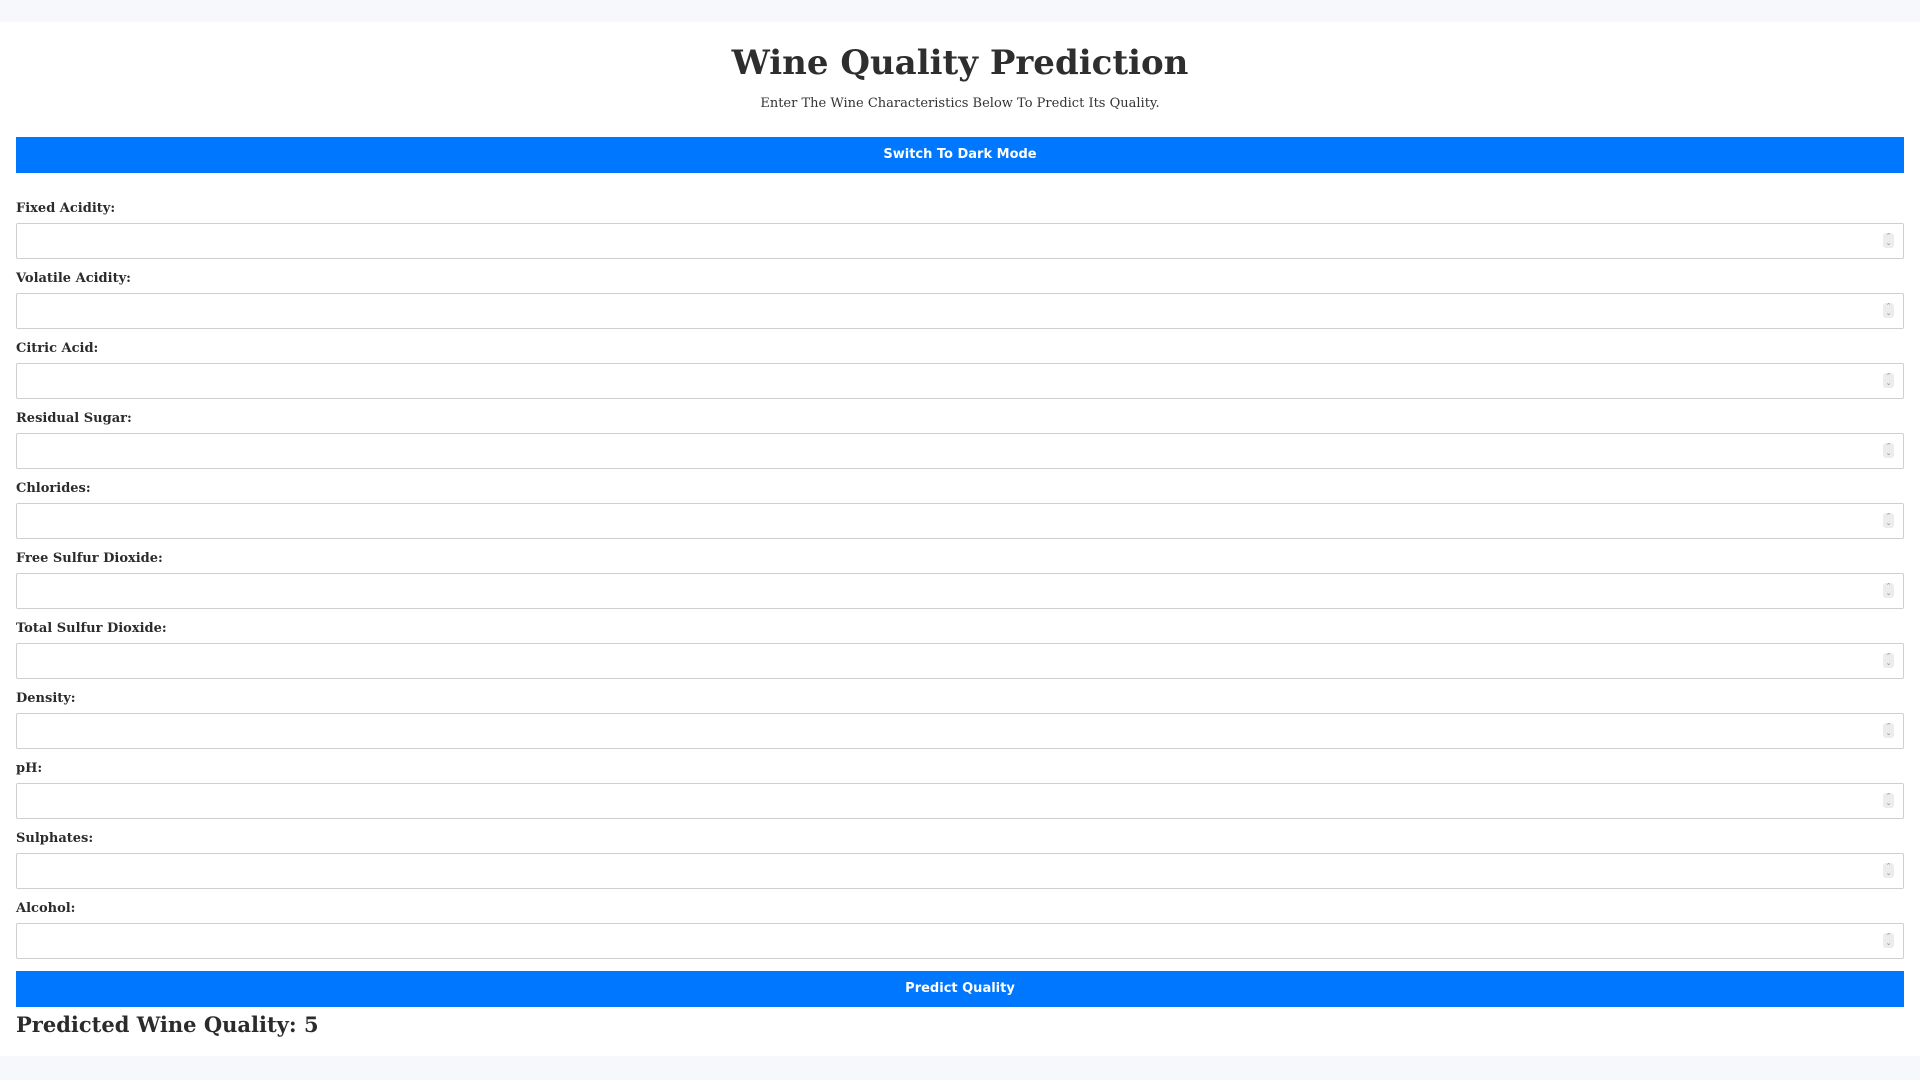  I want to click on residual-sugar-input-wrap: ⌃ ⌄, so click(960, 451).